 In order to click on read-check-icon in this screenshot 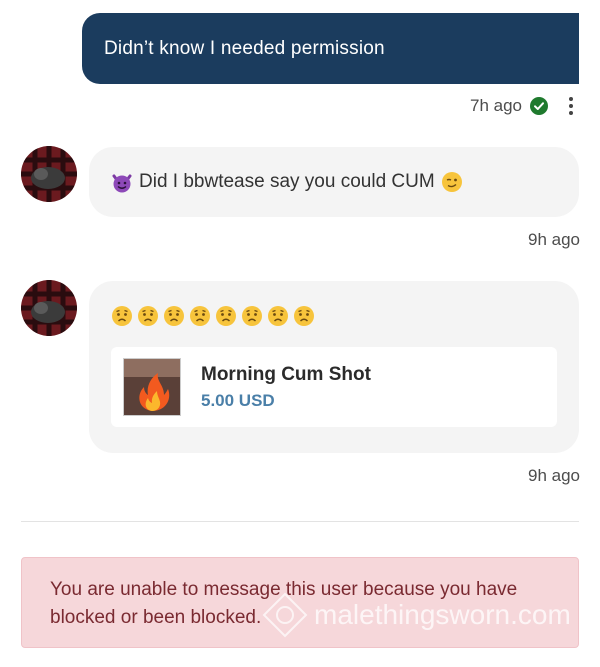, I will do `click(539, 106)`.